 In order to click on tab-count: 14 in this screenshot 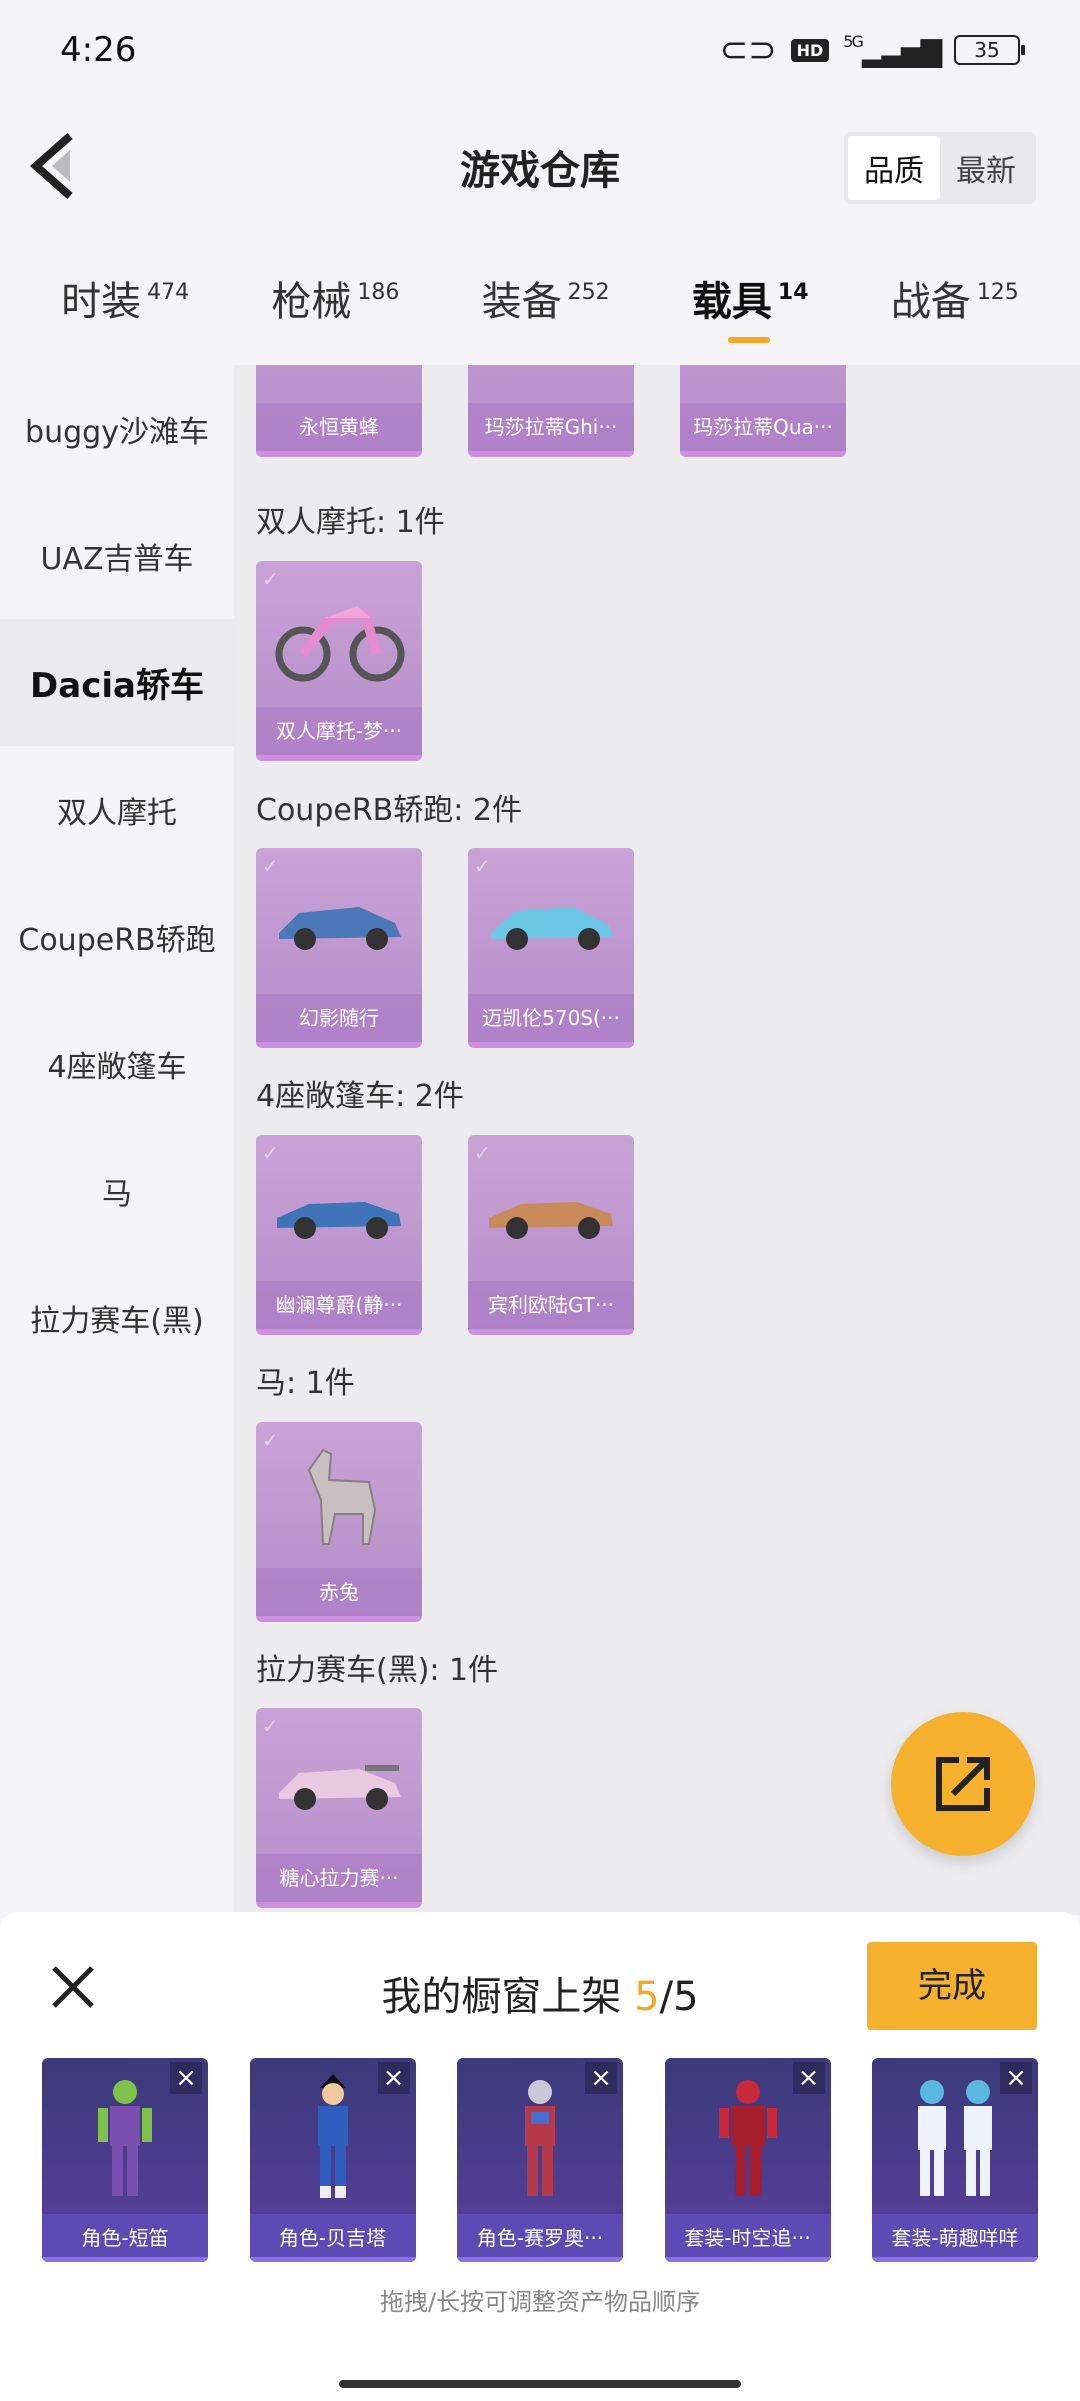, I will do `click(793, 292)`.